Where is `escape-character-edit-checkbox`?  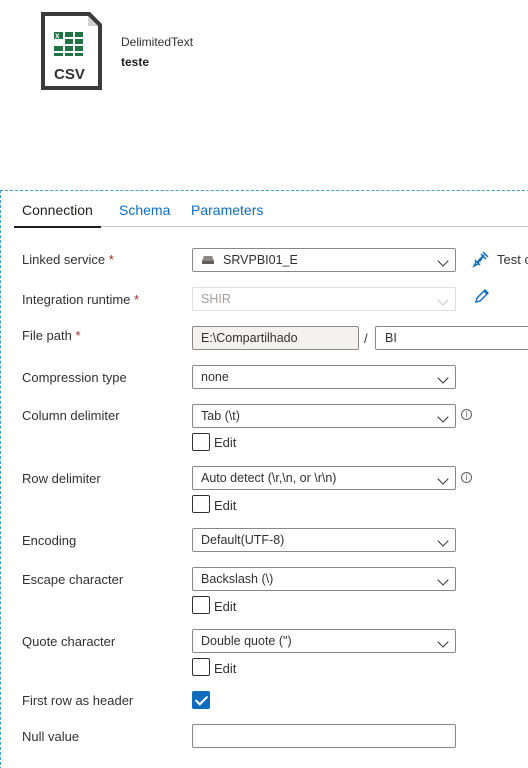 escape-character-edit-checkbox is located at coordinates (201, 605).